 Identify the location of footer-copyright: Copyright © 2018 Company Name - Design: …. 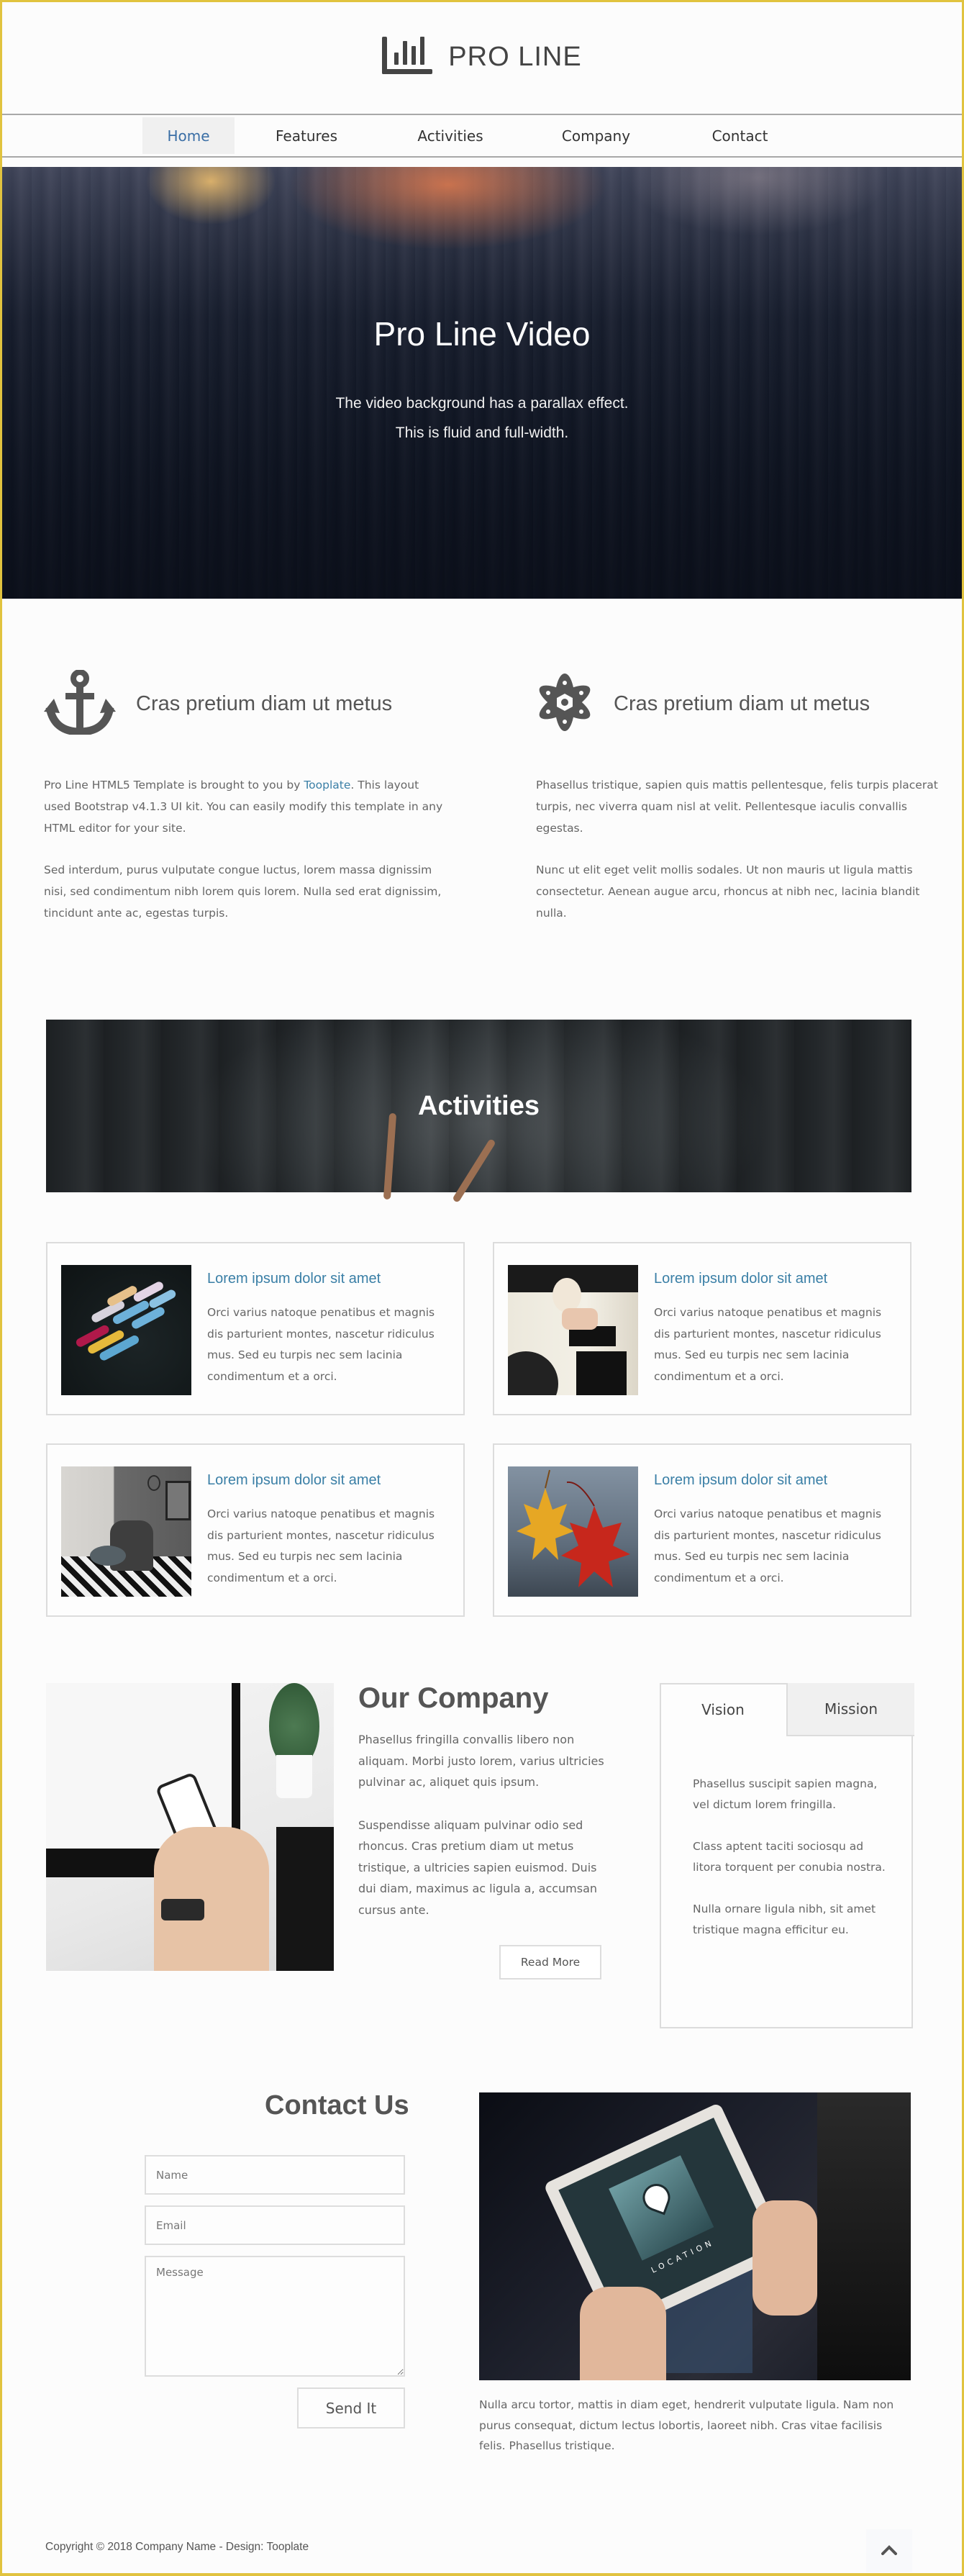
(177, 2547).